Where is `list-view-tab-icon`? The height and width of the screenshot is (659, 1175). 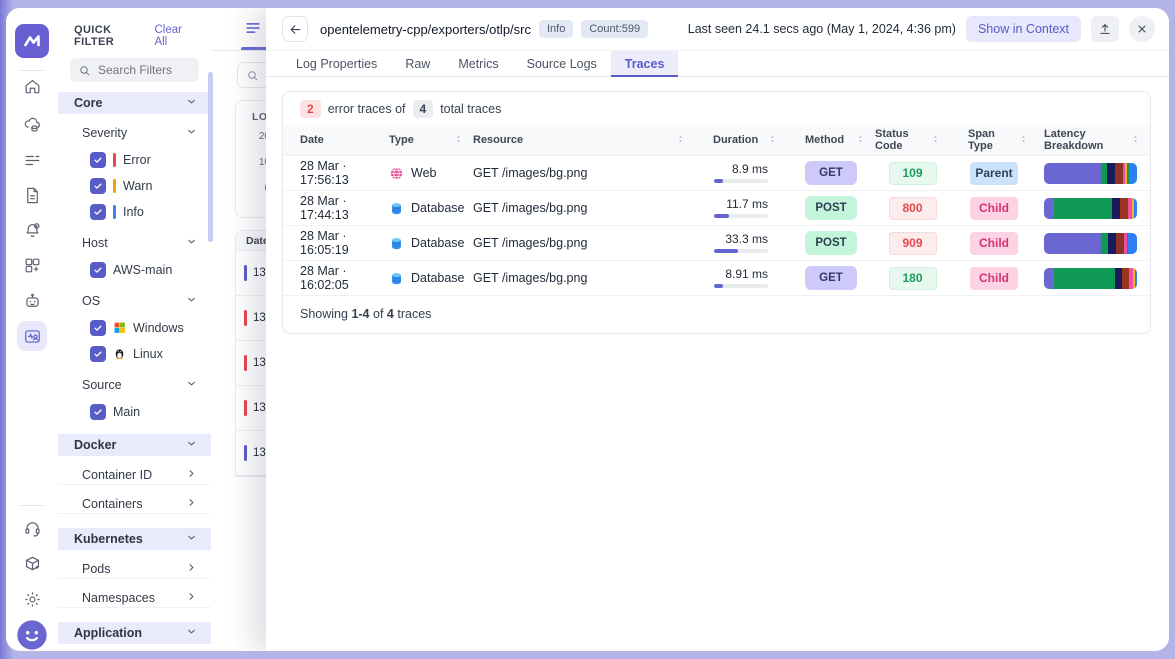 list-view-tab-icon is located at coordinates (255, 30).